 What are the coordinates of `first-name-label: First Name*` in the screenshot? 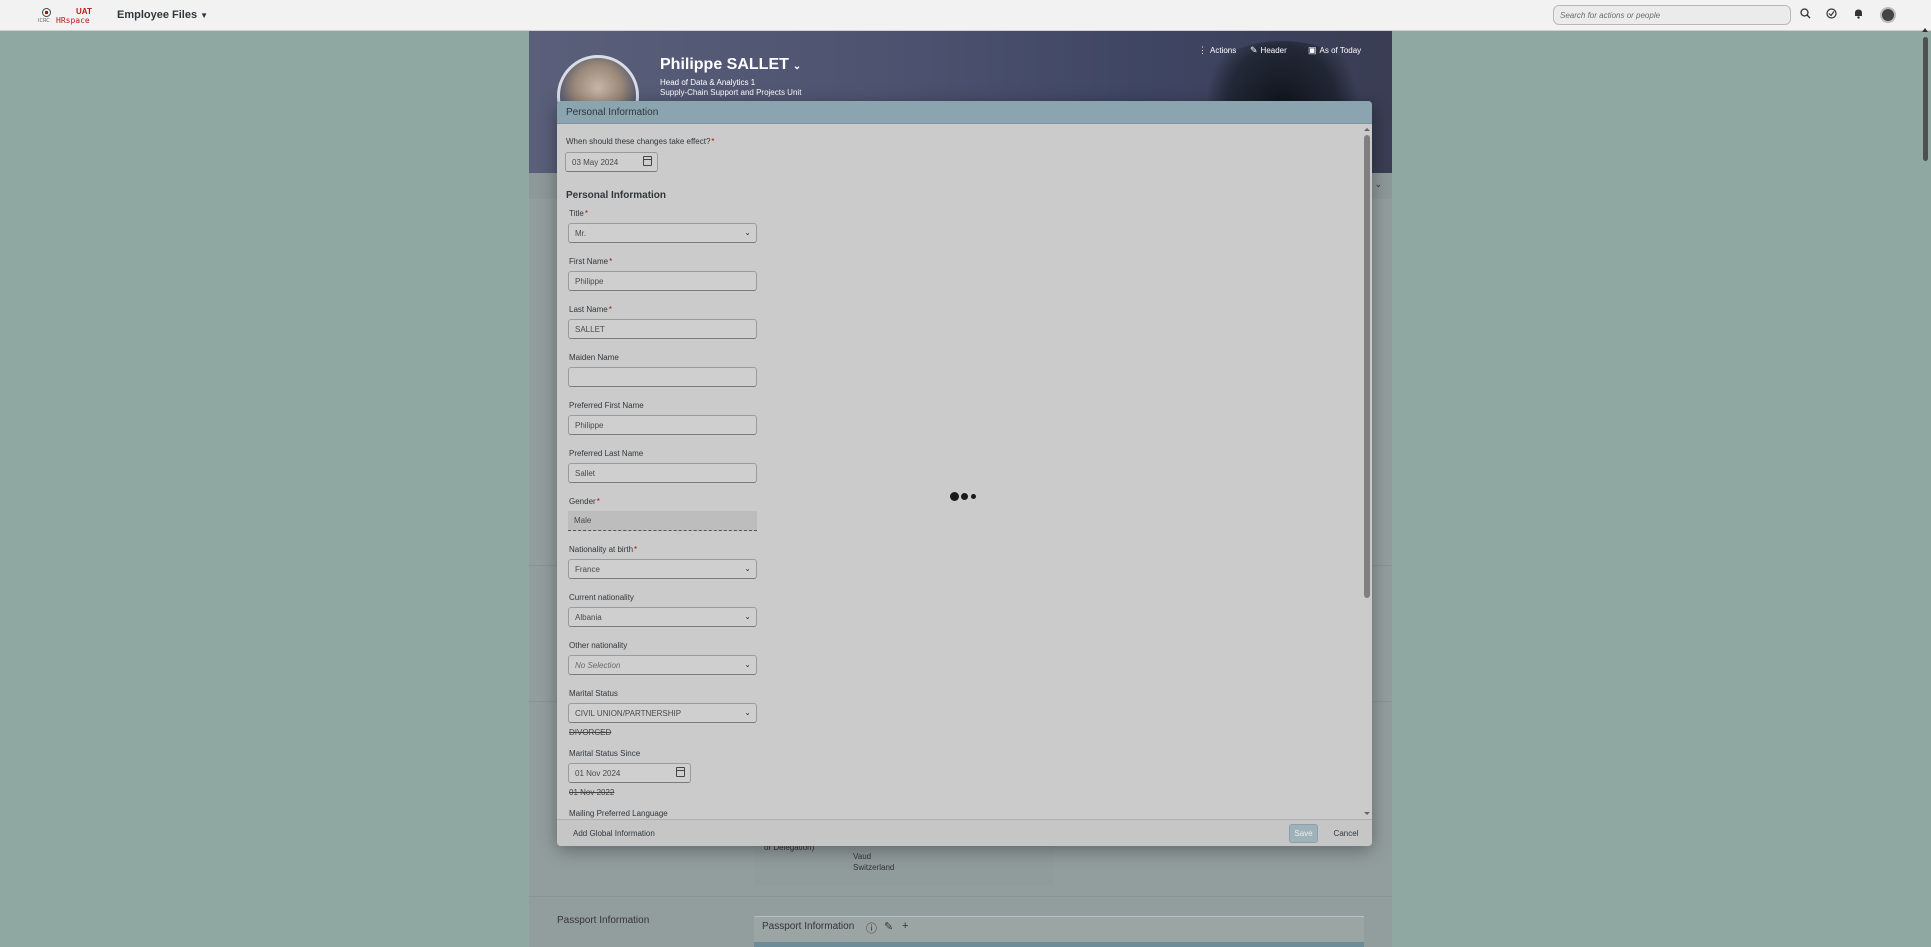 It's located at (591, 261).